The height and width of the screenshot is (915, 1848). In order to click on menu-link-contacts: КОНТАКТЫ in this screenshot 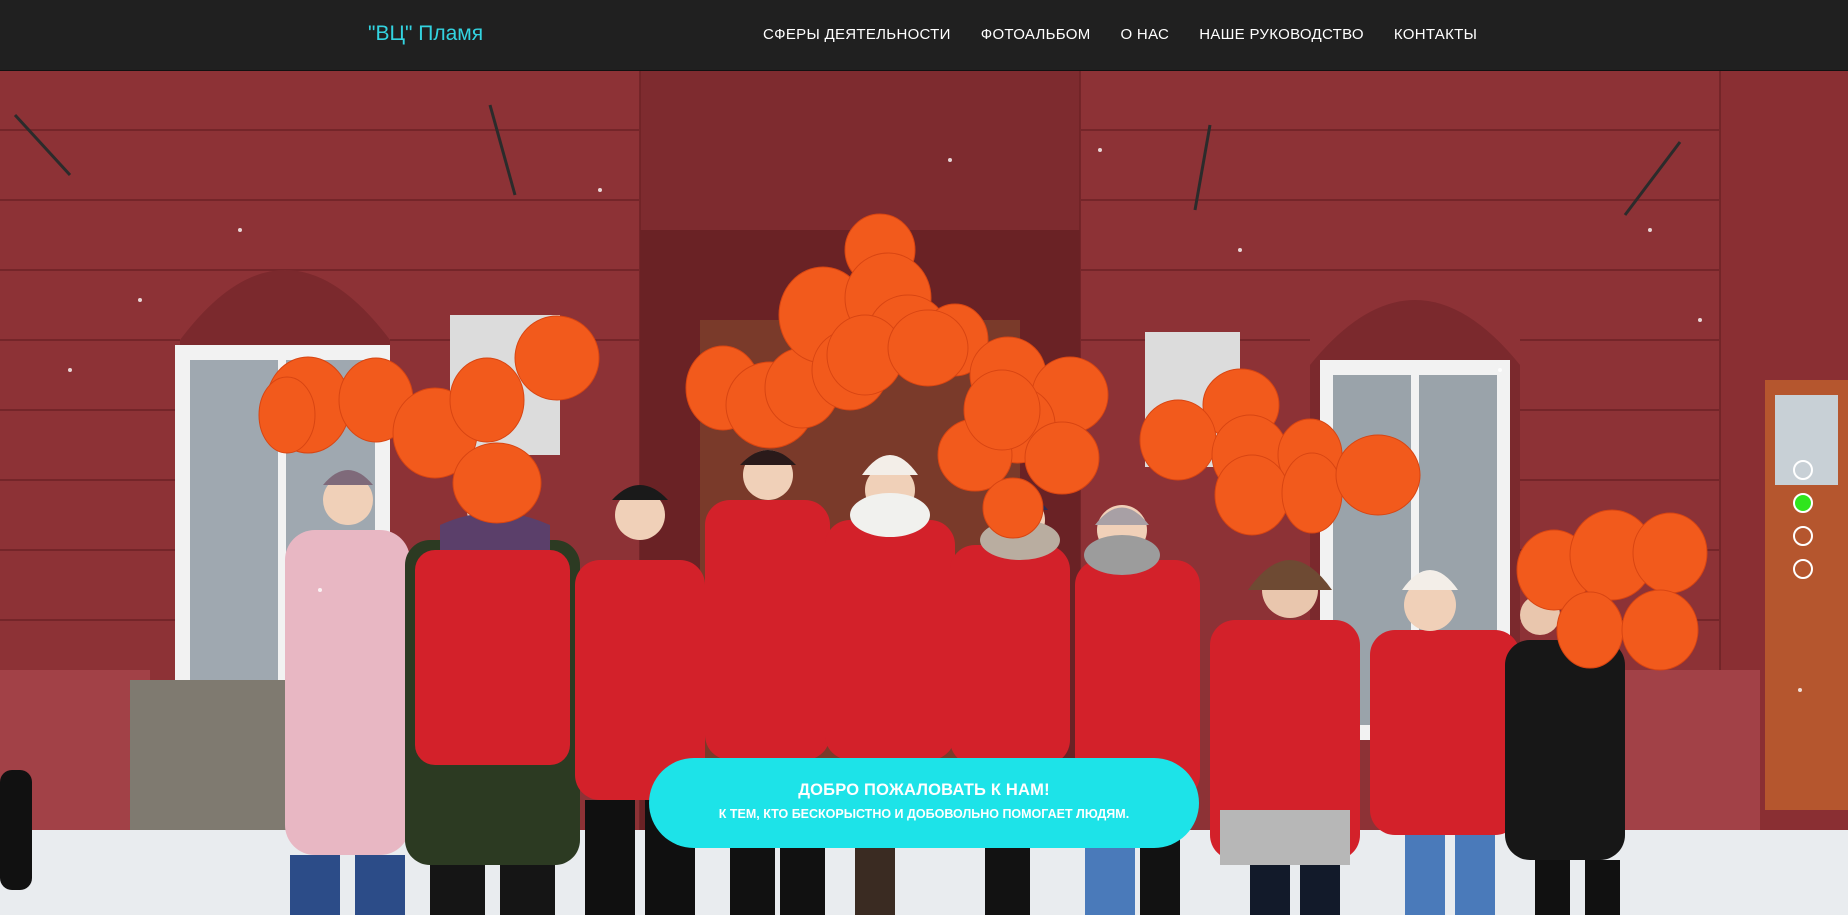, I will do `click(1435, 34)`.